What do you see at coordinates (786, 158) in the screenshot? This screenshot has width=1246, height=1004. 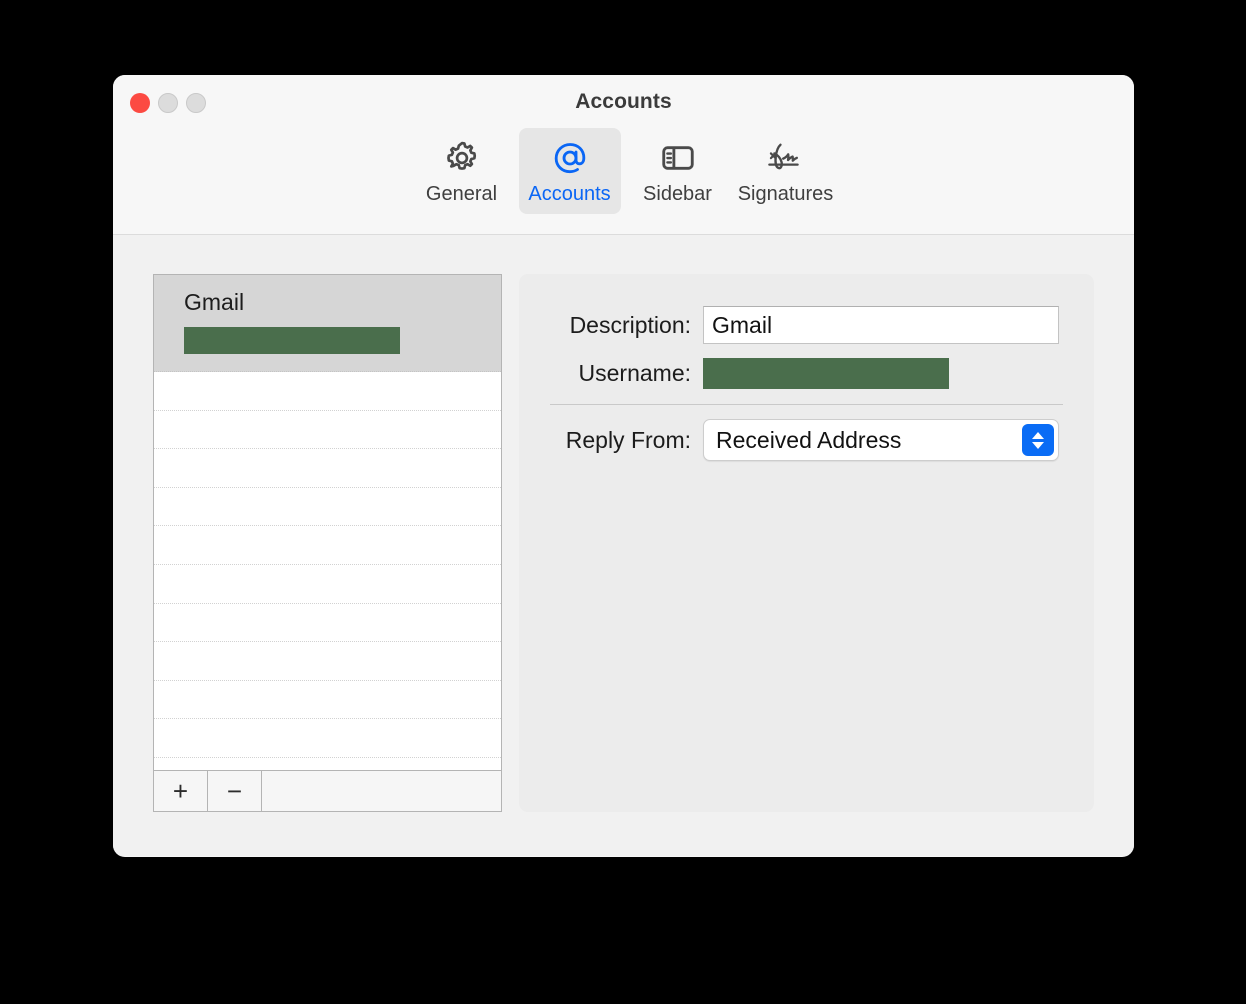 I see `signature-icon` at bounding box center [786, 158].